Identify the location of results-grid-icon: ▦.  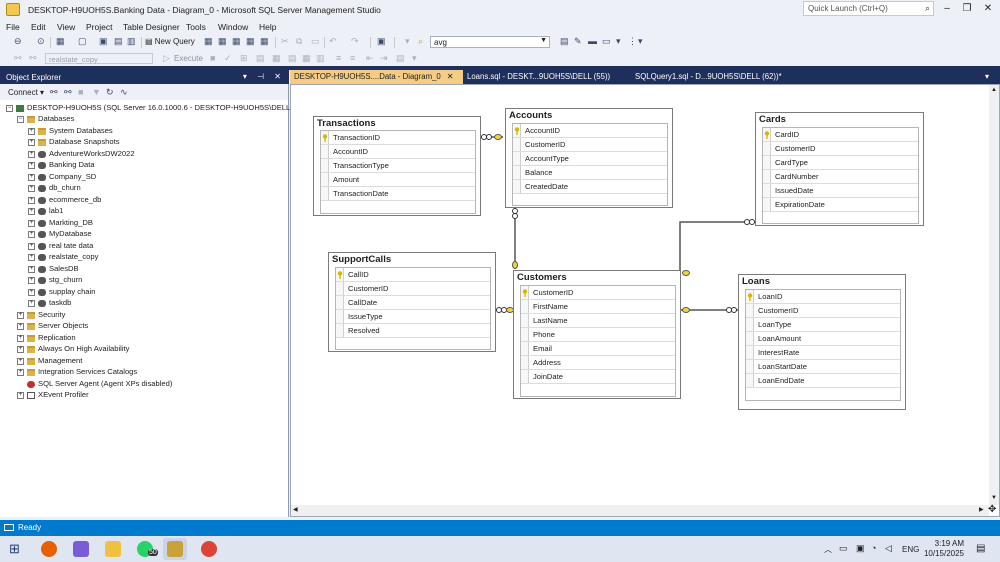
(306, 58).